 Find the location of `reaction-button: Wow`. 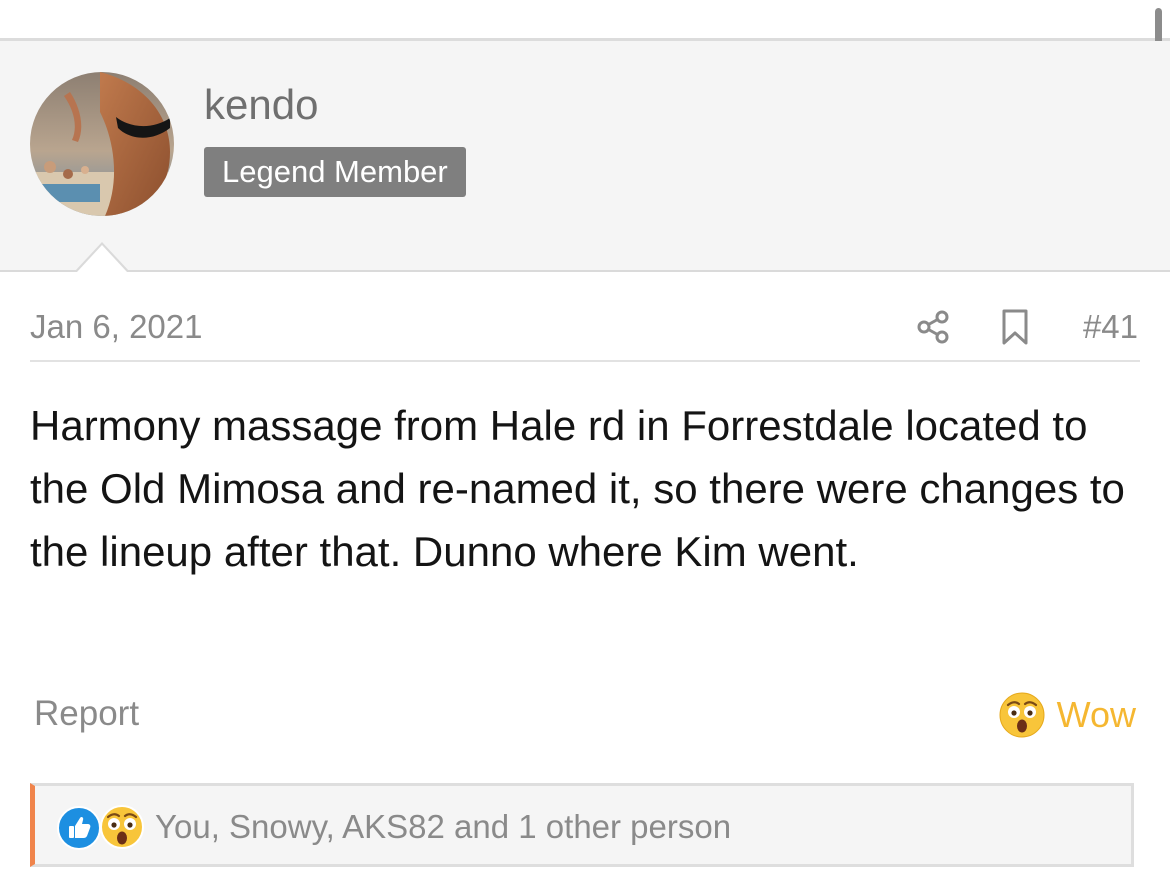

reaction-button: Wow is located at coordinates (1067, 715).